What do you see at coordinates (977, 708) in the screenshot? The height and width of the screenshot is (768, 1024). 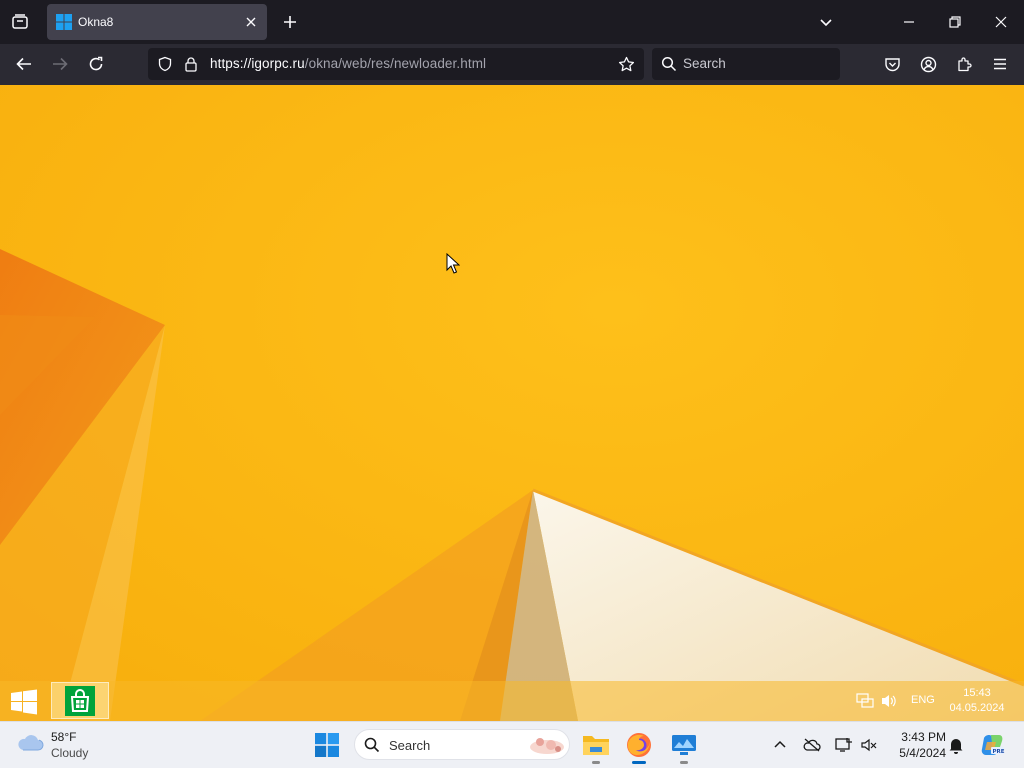 I see `win8-clock-date: 04.05.2024` at bounding box center [977, 708].